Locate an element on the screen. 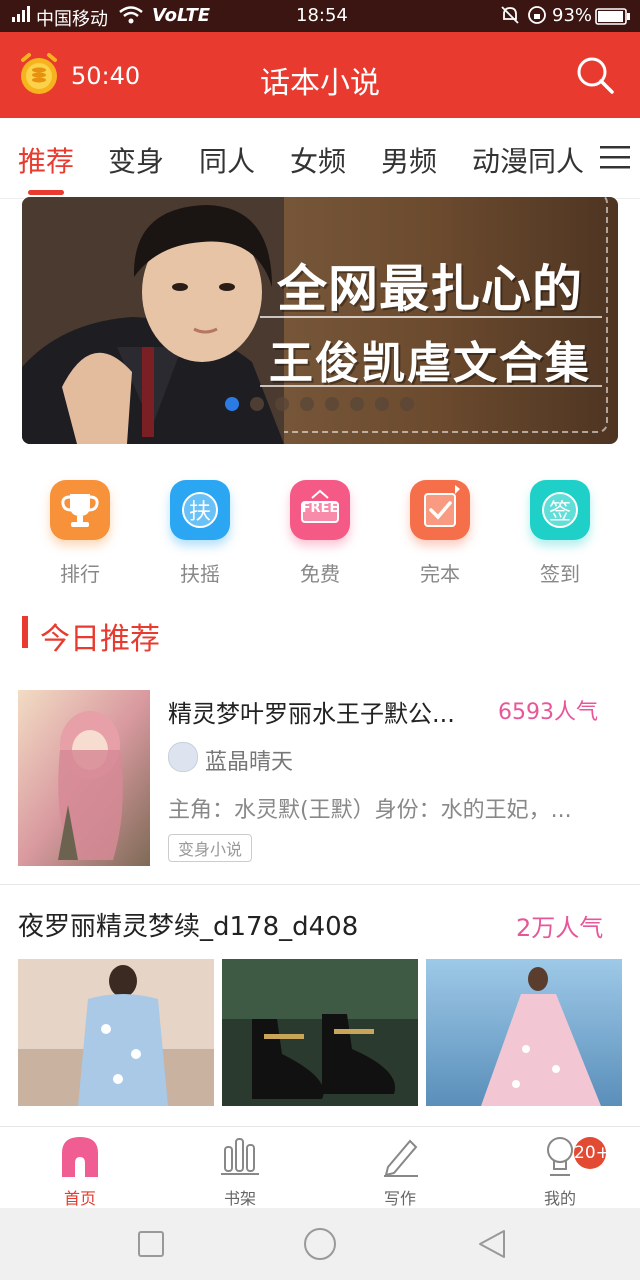 The height and width of the screenshot is (1280, 640). system-nav-bar is located at coordinates (320, 1244).